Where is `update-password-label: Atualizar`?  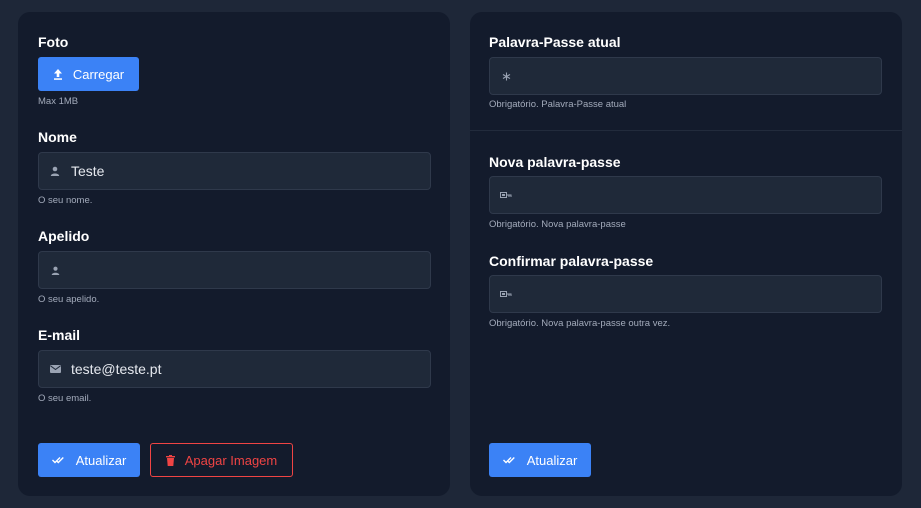
update-password-label: Atualizar is located at coordinates (552, 460).